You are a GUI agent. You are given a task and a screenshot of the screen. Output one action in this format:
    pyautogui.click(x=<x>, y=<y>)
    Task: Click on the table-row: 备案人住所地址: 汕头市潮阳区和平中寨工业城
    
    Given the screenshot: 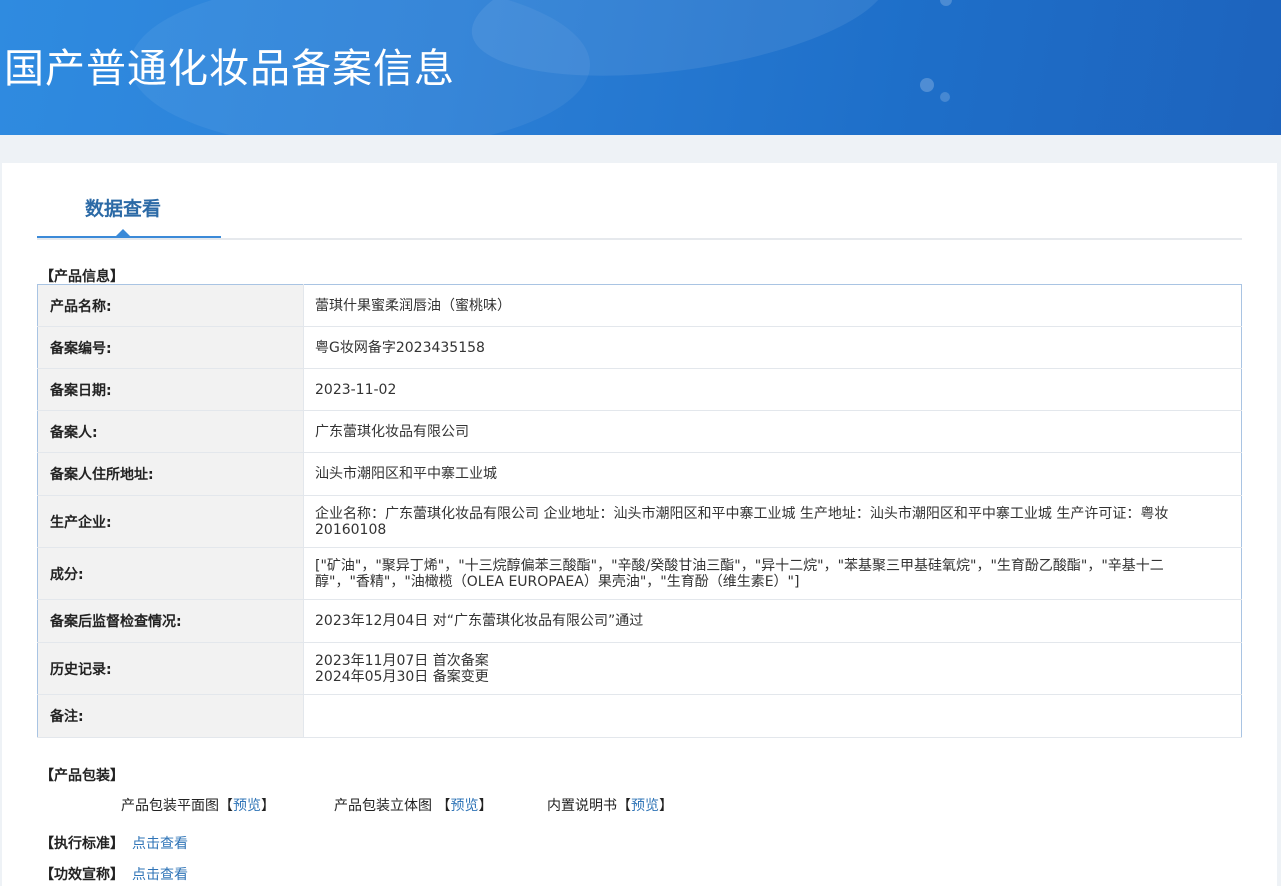 What is the action you would take?
    pyautogui.click(x=639, y=474)
    